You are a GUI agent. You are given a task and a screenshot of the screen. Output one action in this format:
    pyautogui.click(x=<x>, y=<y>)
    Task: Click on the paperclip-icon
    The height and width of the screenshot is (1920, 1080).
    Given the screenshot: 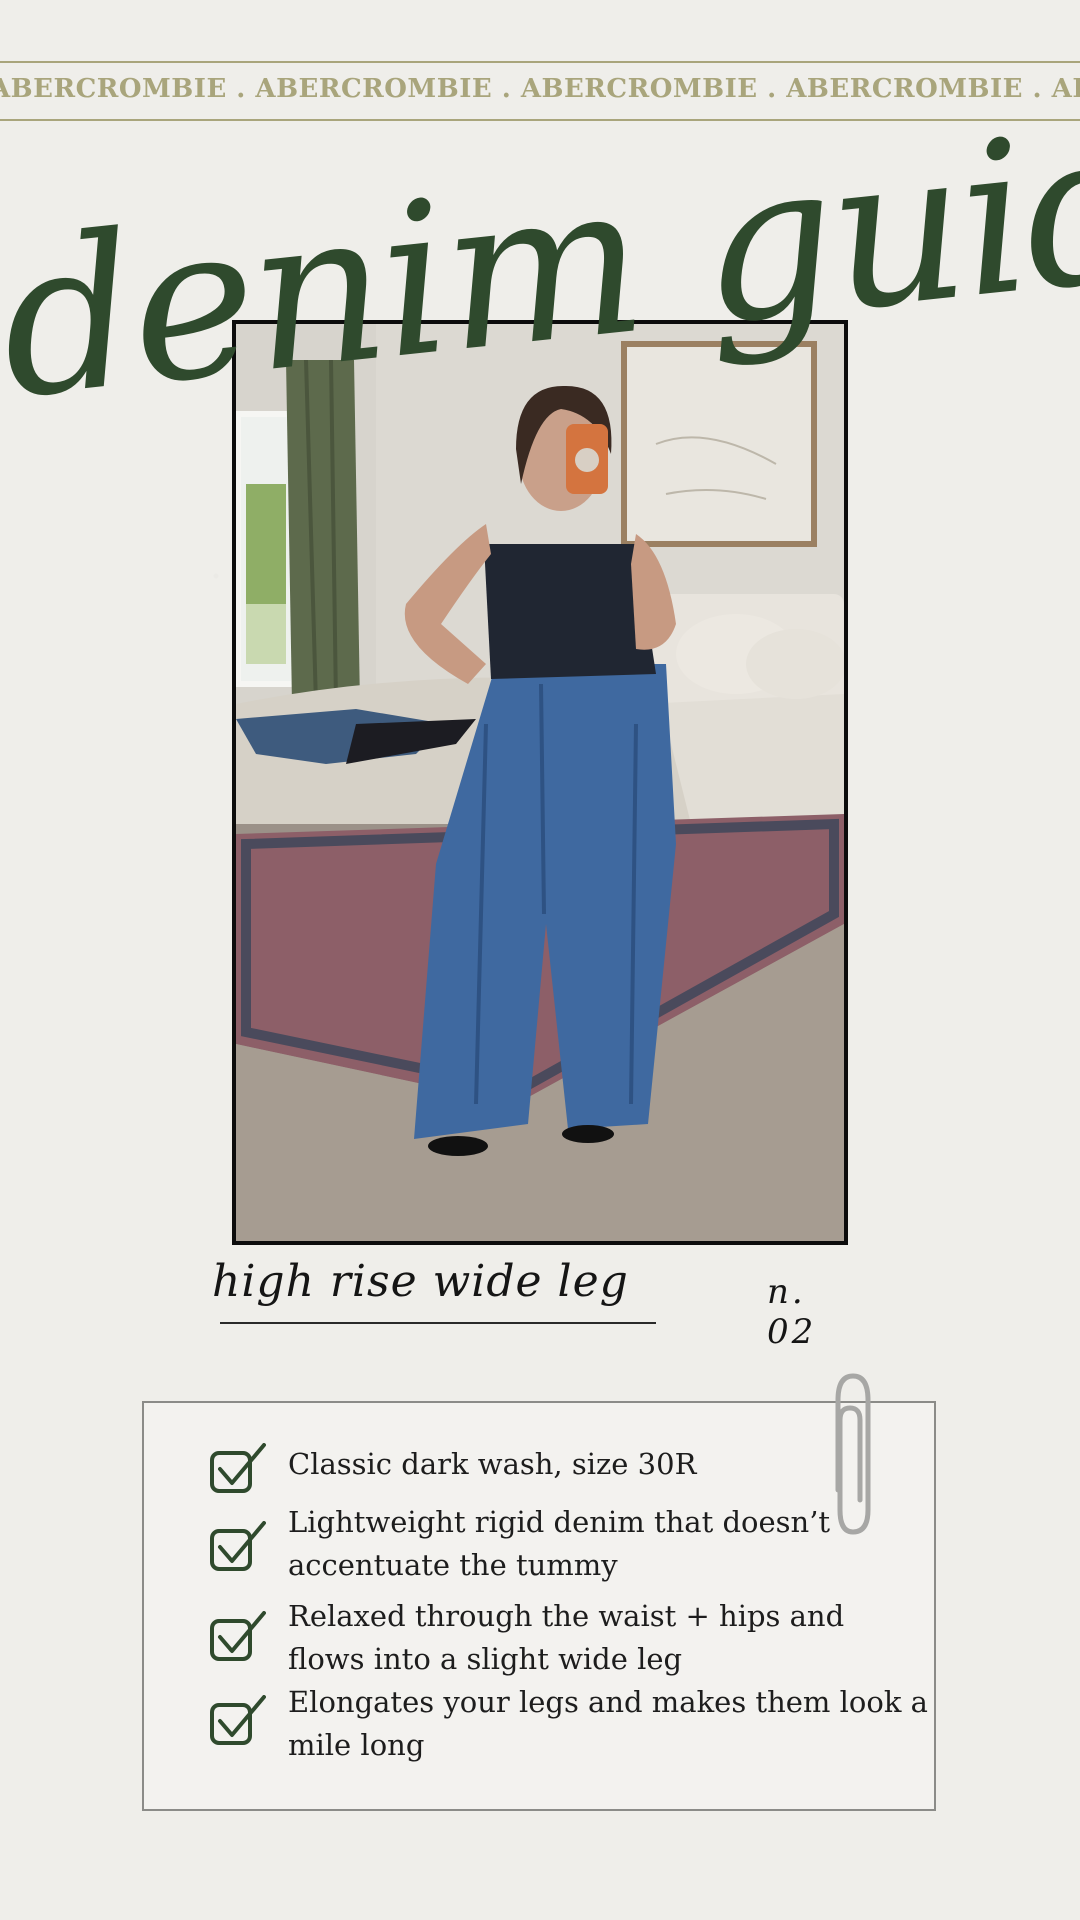 What is the action you would take?
    pyautogui.click(x=853, y=1454)
    